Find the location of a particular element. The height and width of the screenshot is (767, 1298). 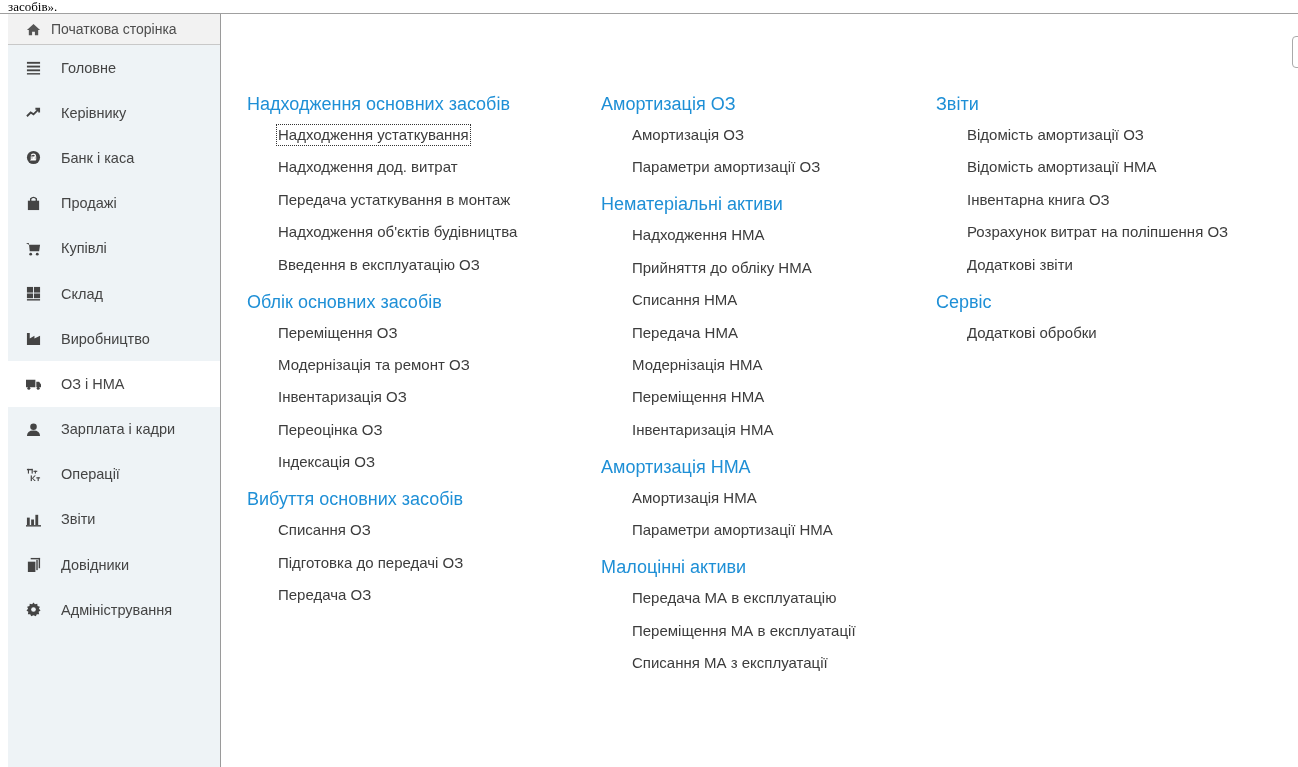

sidebar-item: Зарплата і кадри is located at coordinates (114, 429).